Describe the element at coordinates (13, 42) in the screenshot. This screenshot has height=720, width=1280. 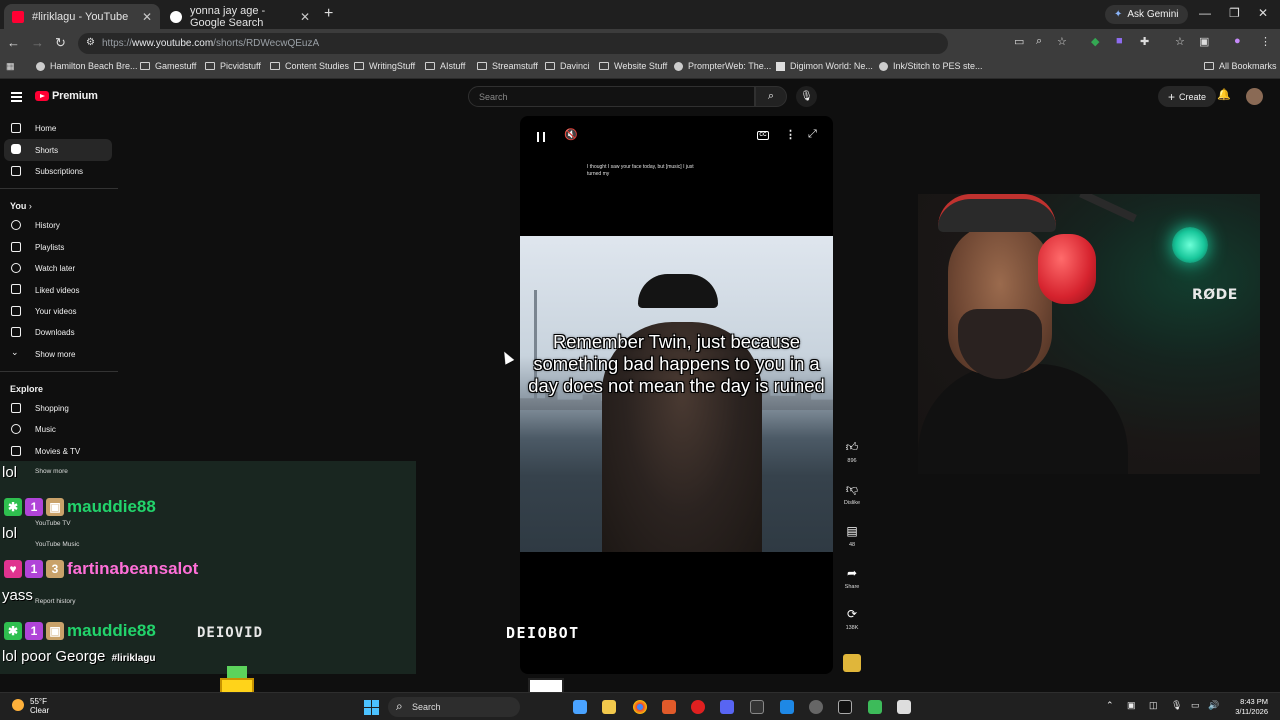
I see `back-icon: ←` at that location.